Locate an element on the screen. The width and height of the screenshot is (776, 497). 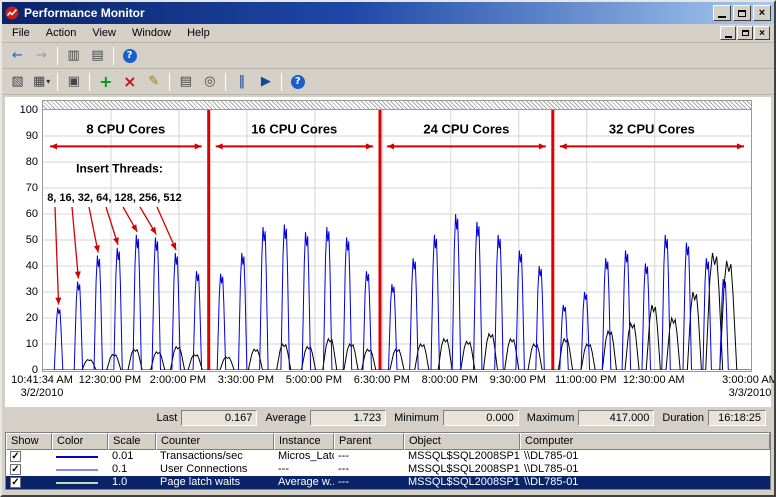
back-button: ← is located at coordinates (17, 55).